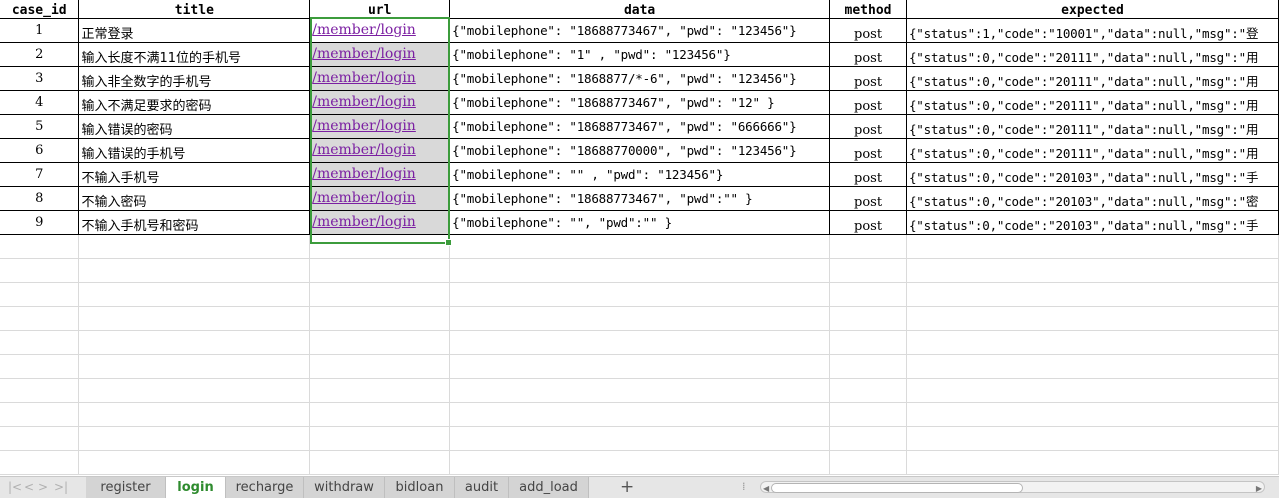 This screenshot has width=1279, height=498. What do you see at coordinates (40, 9) in the screenshot?
I see `column-header-case-id: case_id` at bounding box center [40, 9].